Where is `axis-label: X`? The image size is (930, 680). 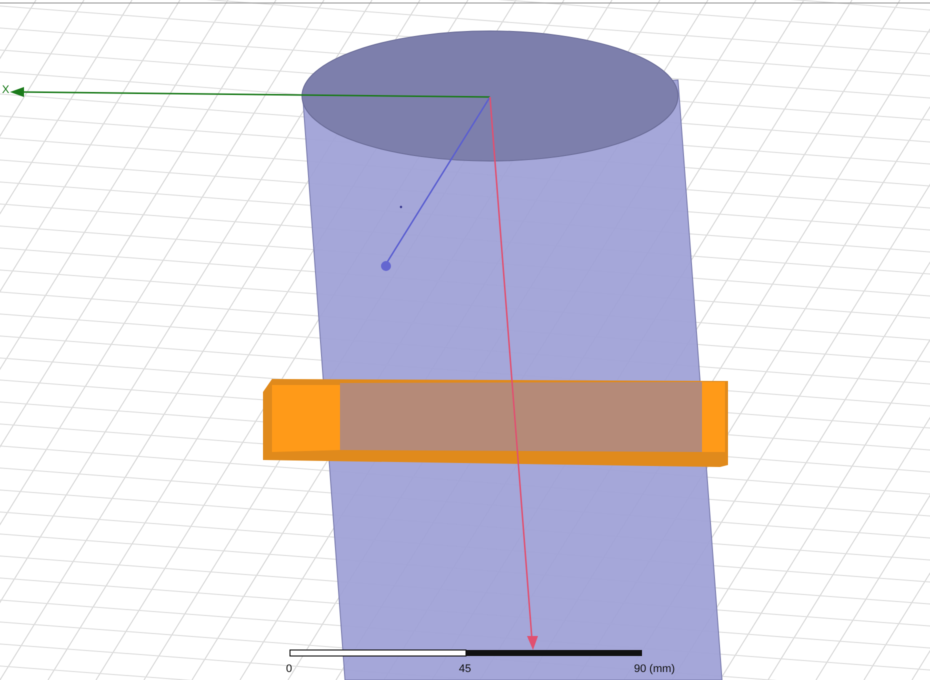
axis-label: X is located at coordinates (6, 90).